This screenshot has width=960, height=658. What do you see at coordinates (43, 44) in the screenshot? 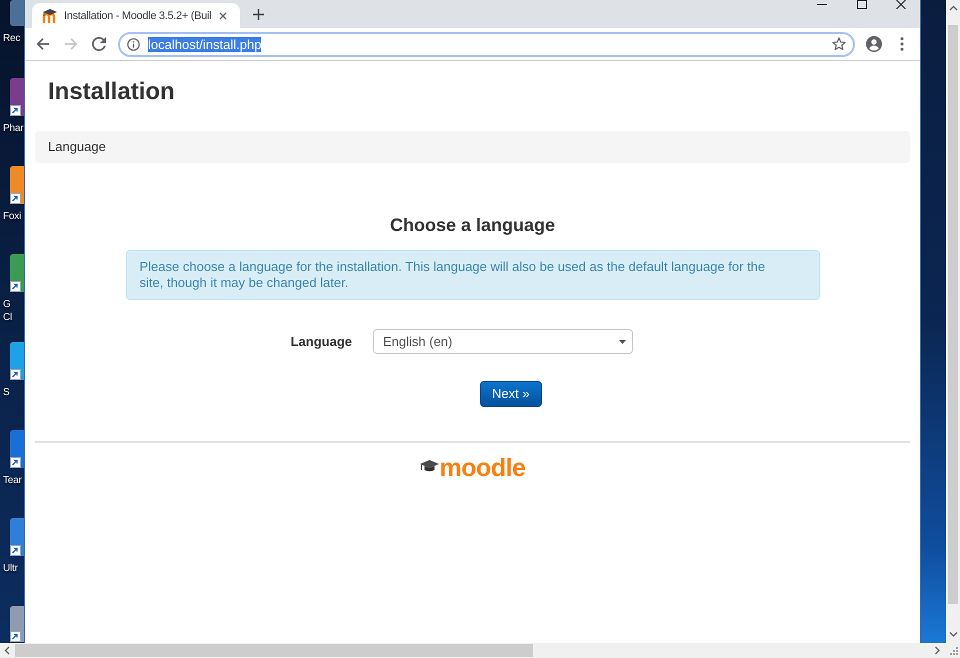
I see `arrow-left-icon` at bounding box center [43, 44].